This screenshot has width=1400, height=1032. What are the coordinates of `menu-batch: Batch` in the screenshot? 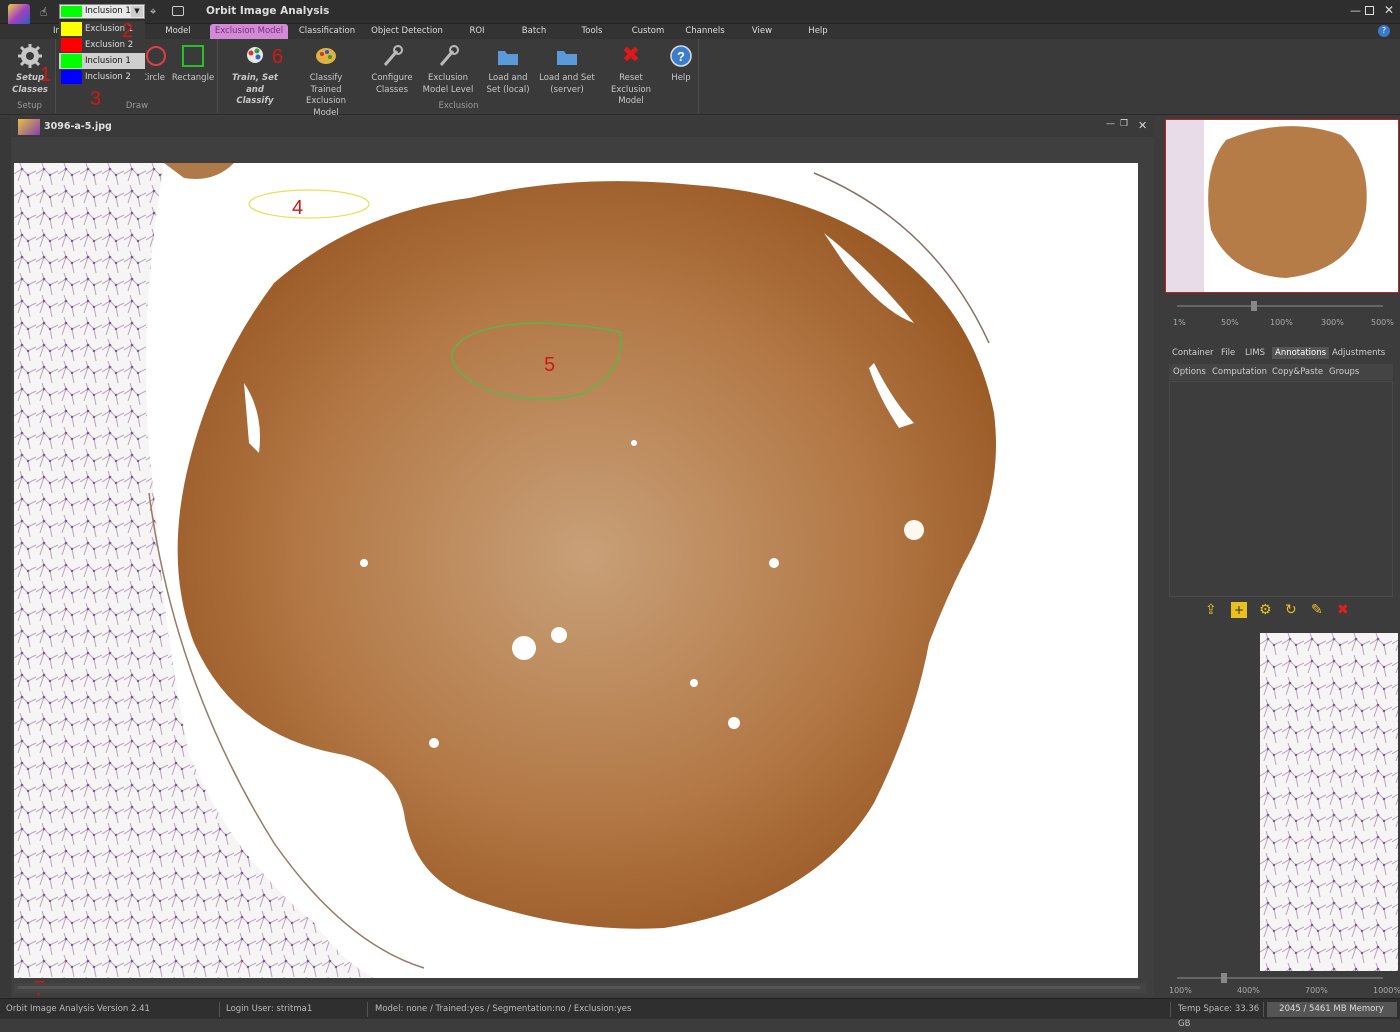 It's located at (534, 31).